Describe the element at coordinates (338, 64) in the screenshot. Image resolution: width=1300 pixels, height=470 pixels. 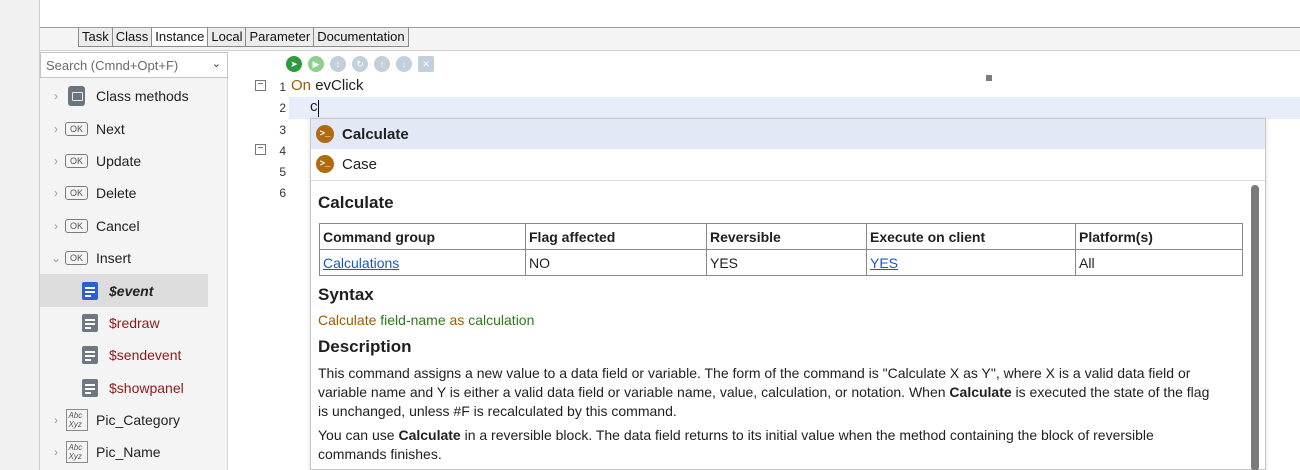
I see `step-in-icon: ↕` at that location.